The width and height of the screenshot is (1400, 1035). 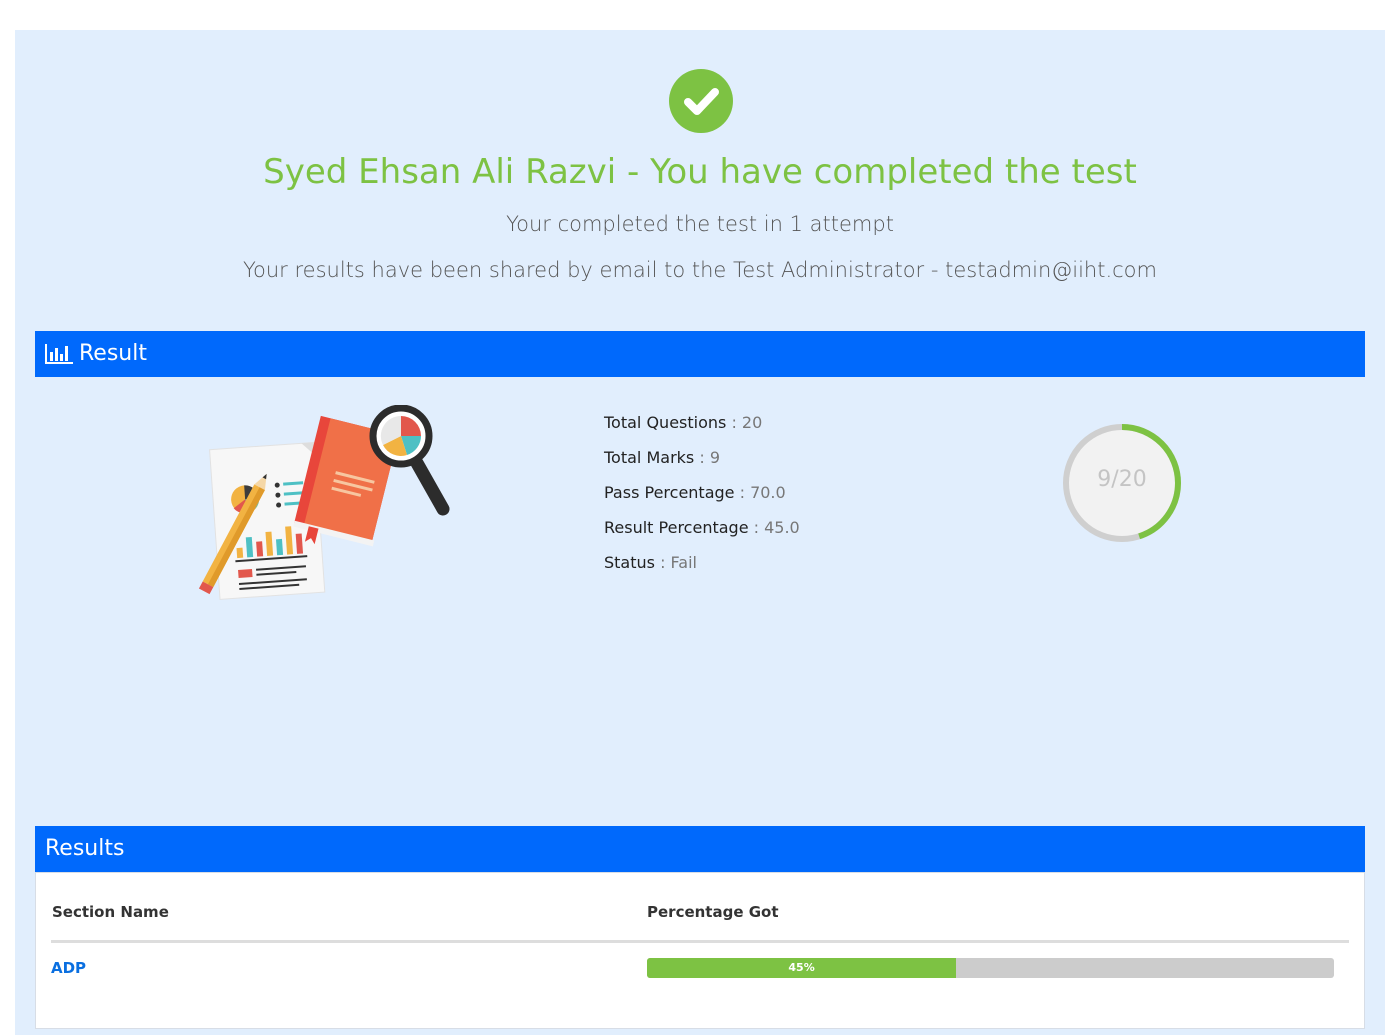 What do you see at coordinates (701, 101) in the screenshot?
I see `check-icon` at bounding box center [701, 101].